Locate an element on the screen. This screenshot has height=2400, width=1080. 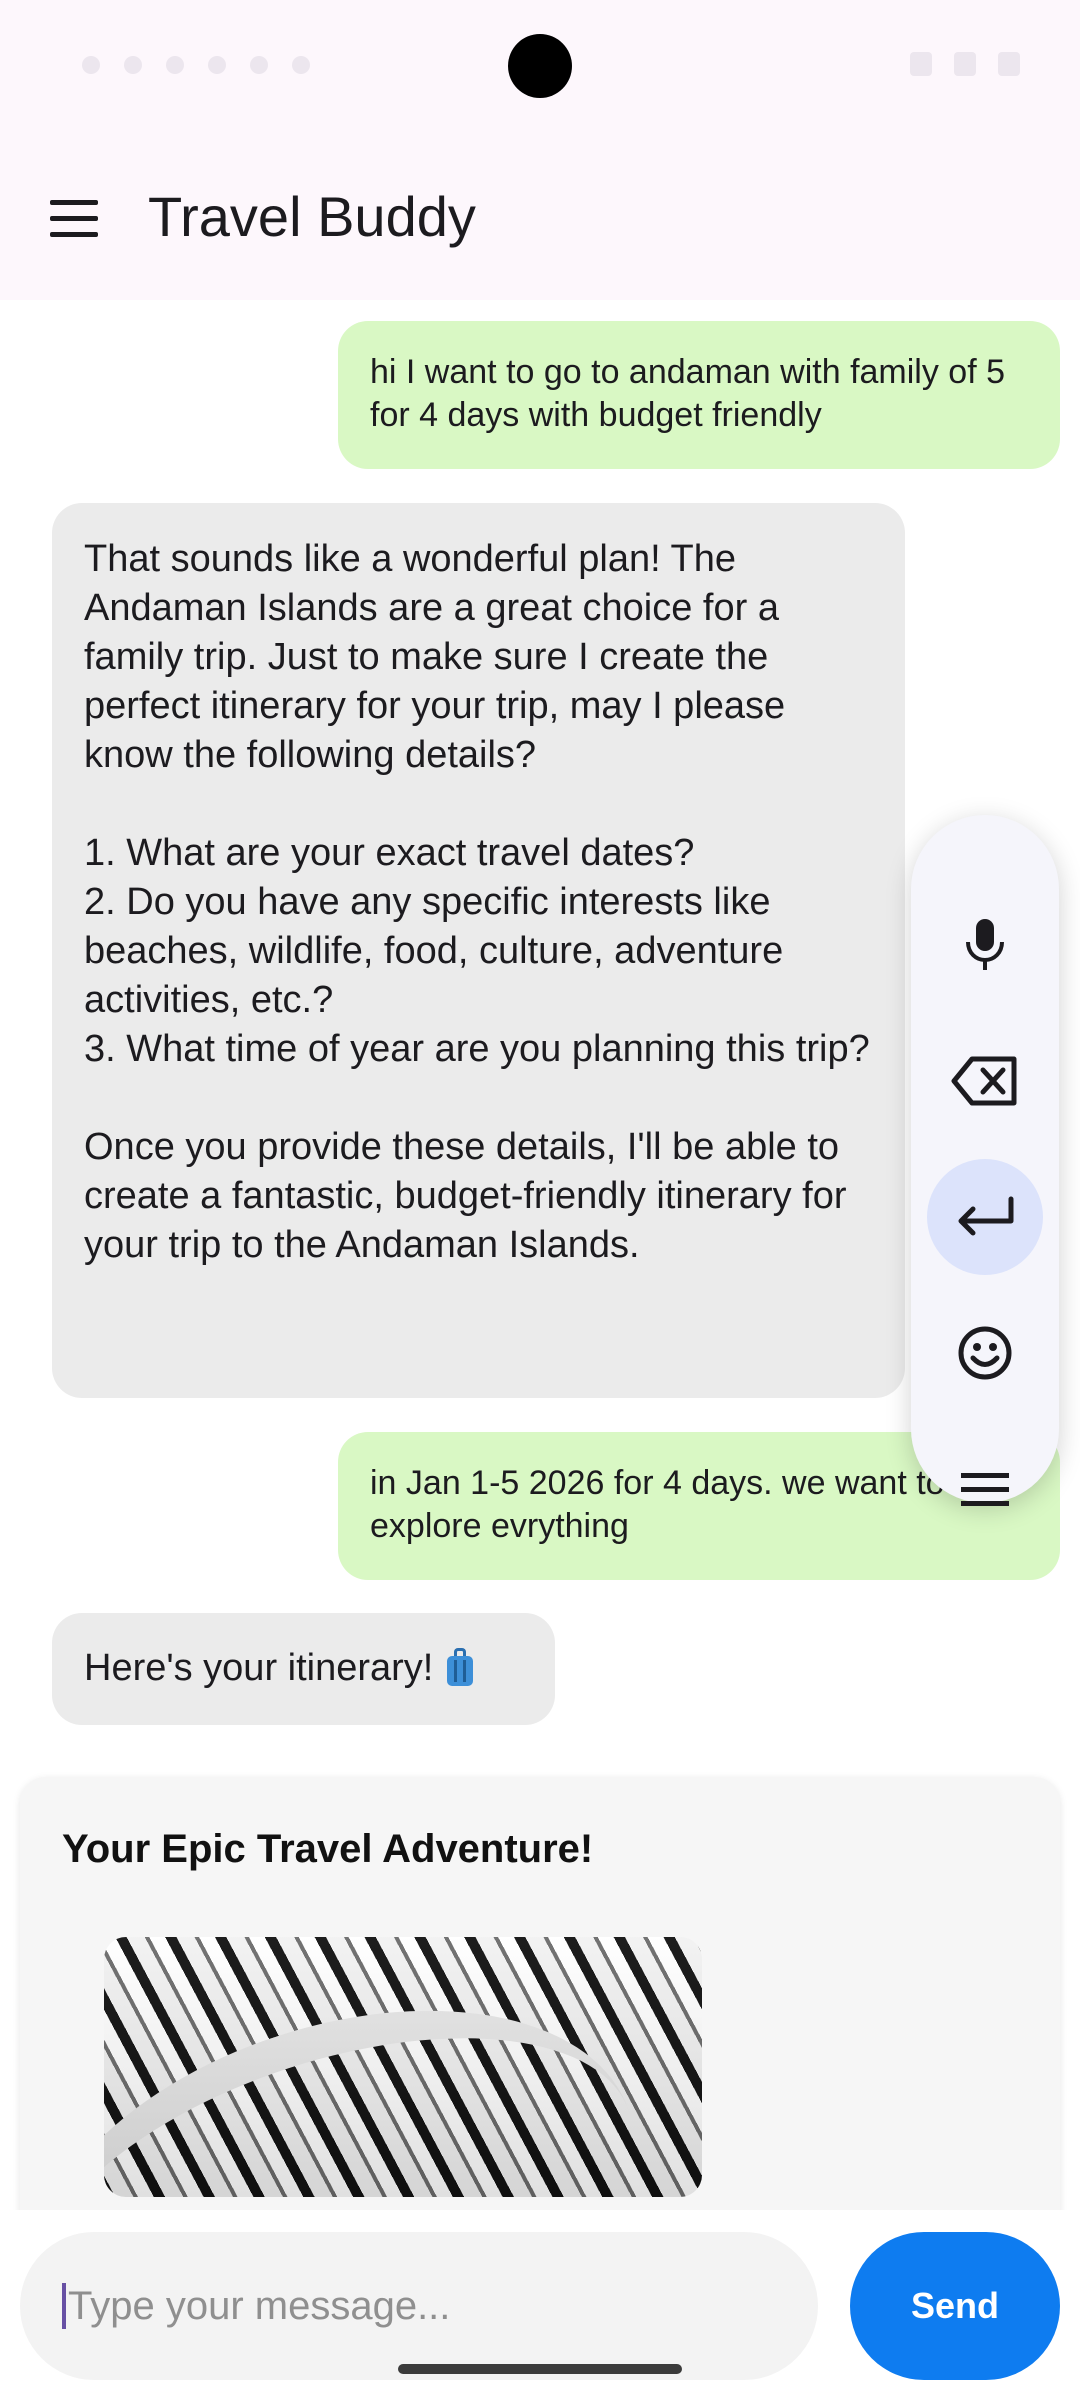
status-bar is located at coordinates (540, 65).